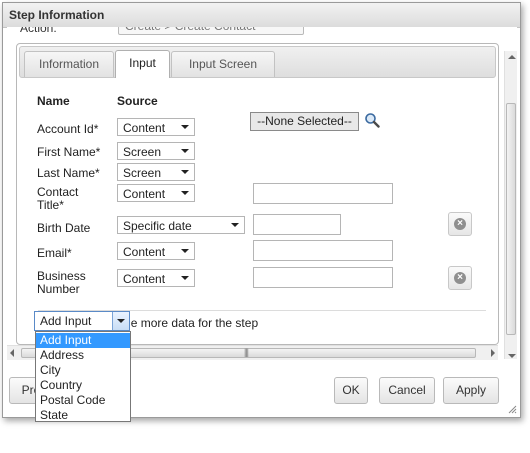 The width and height of the screenshot is (530, 453). What do you see at coordinates (512, 409) in the screenshot?
I see `resize-grip-icon` at bounding box center [512, 409].